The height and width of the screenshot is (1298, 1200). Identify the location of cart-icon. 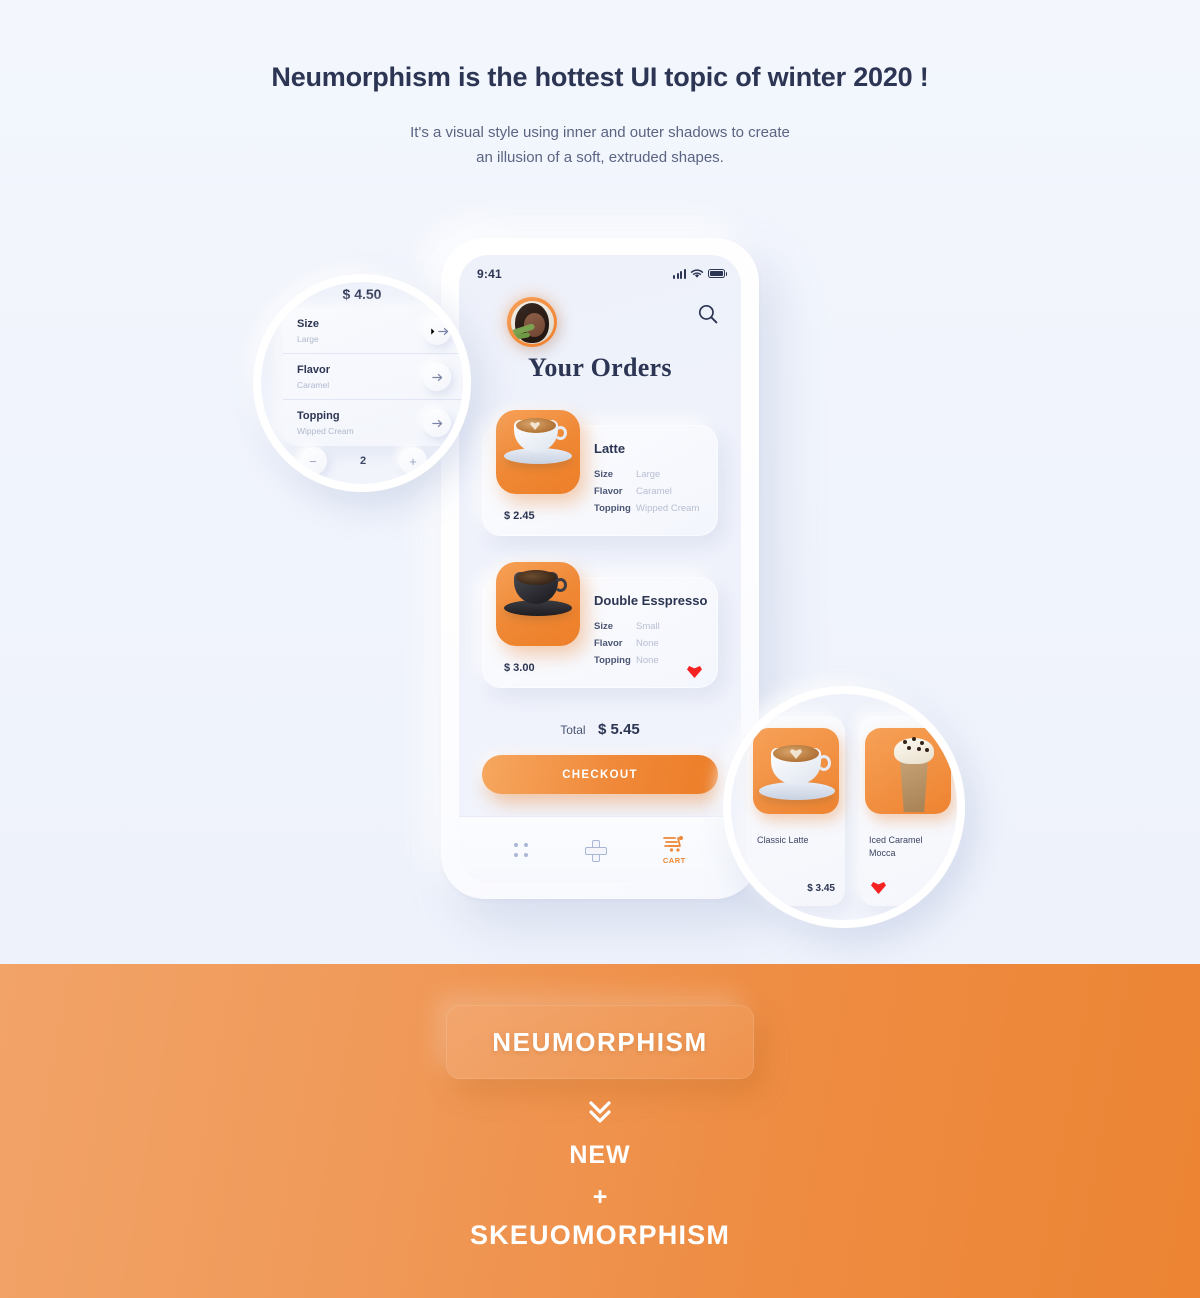
(673, 843).